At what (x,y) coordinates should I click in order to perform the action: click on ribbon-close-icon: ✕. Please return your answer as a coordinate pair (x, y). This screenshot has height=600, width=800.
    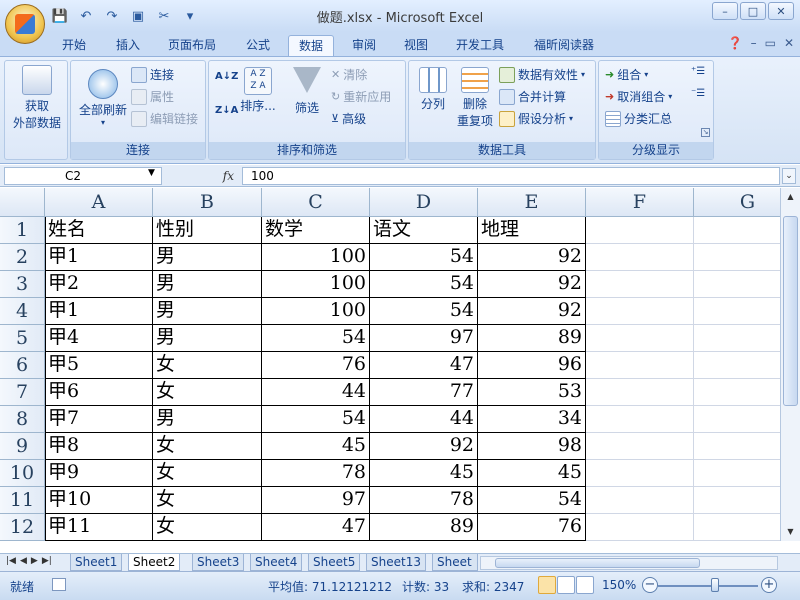
    Looking at the image, I should click on (789, 43).